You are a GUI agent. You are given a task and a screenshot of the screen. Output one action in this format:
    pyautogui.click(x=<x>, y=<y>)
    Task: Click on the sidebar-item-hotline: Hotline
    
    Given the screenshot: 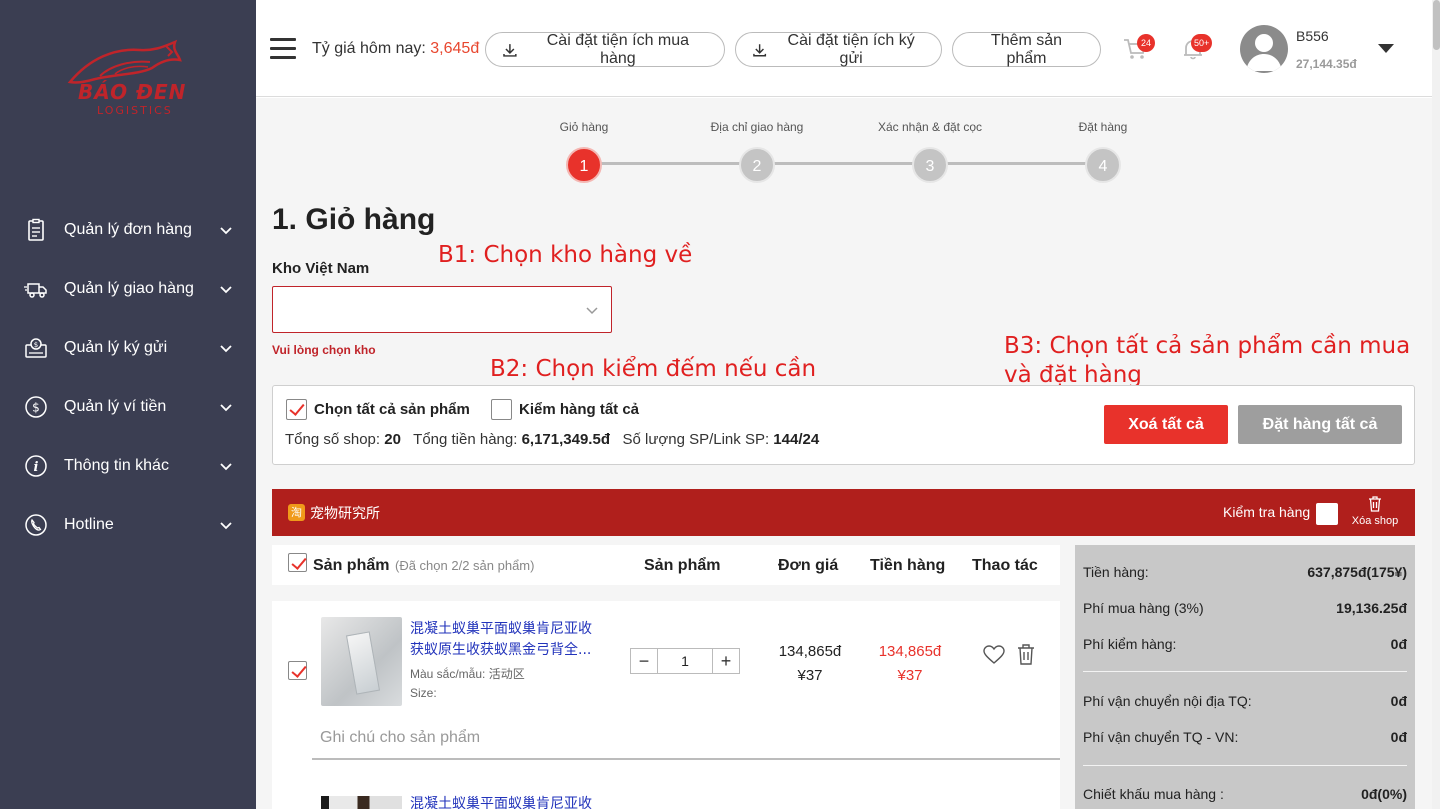 What is the action you would take?
    pyautogui.click(x=128, y=524)
    